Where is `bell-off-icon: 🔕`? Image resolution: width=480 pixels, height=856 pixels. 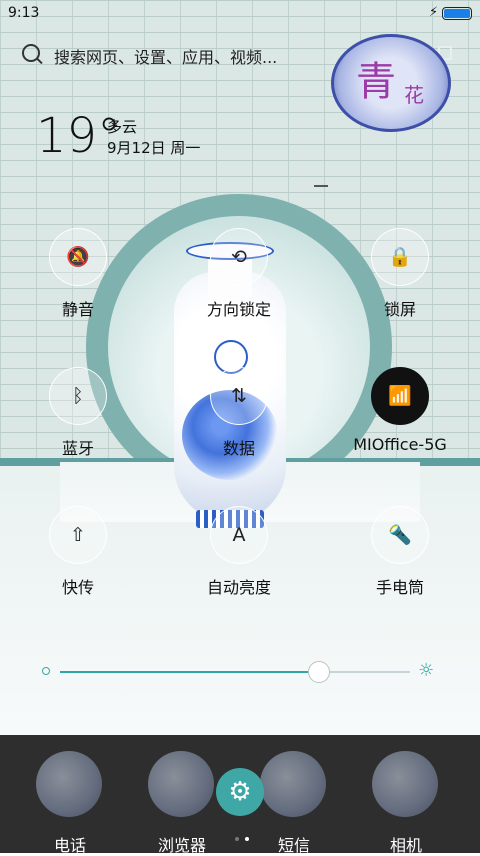 bell-off-icon: 🔕 is located at coordinates (78, 257).